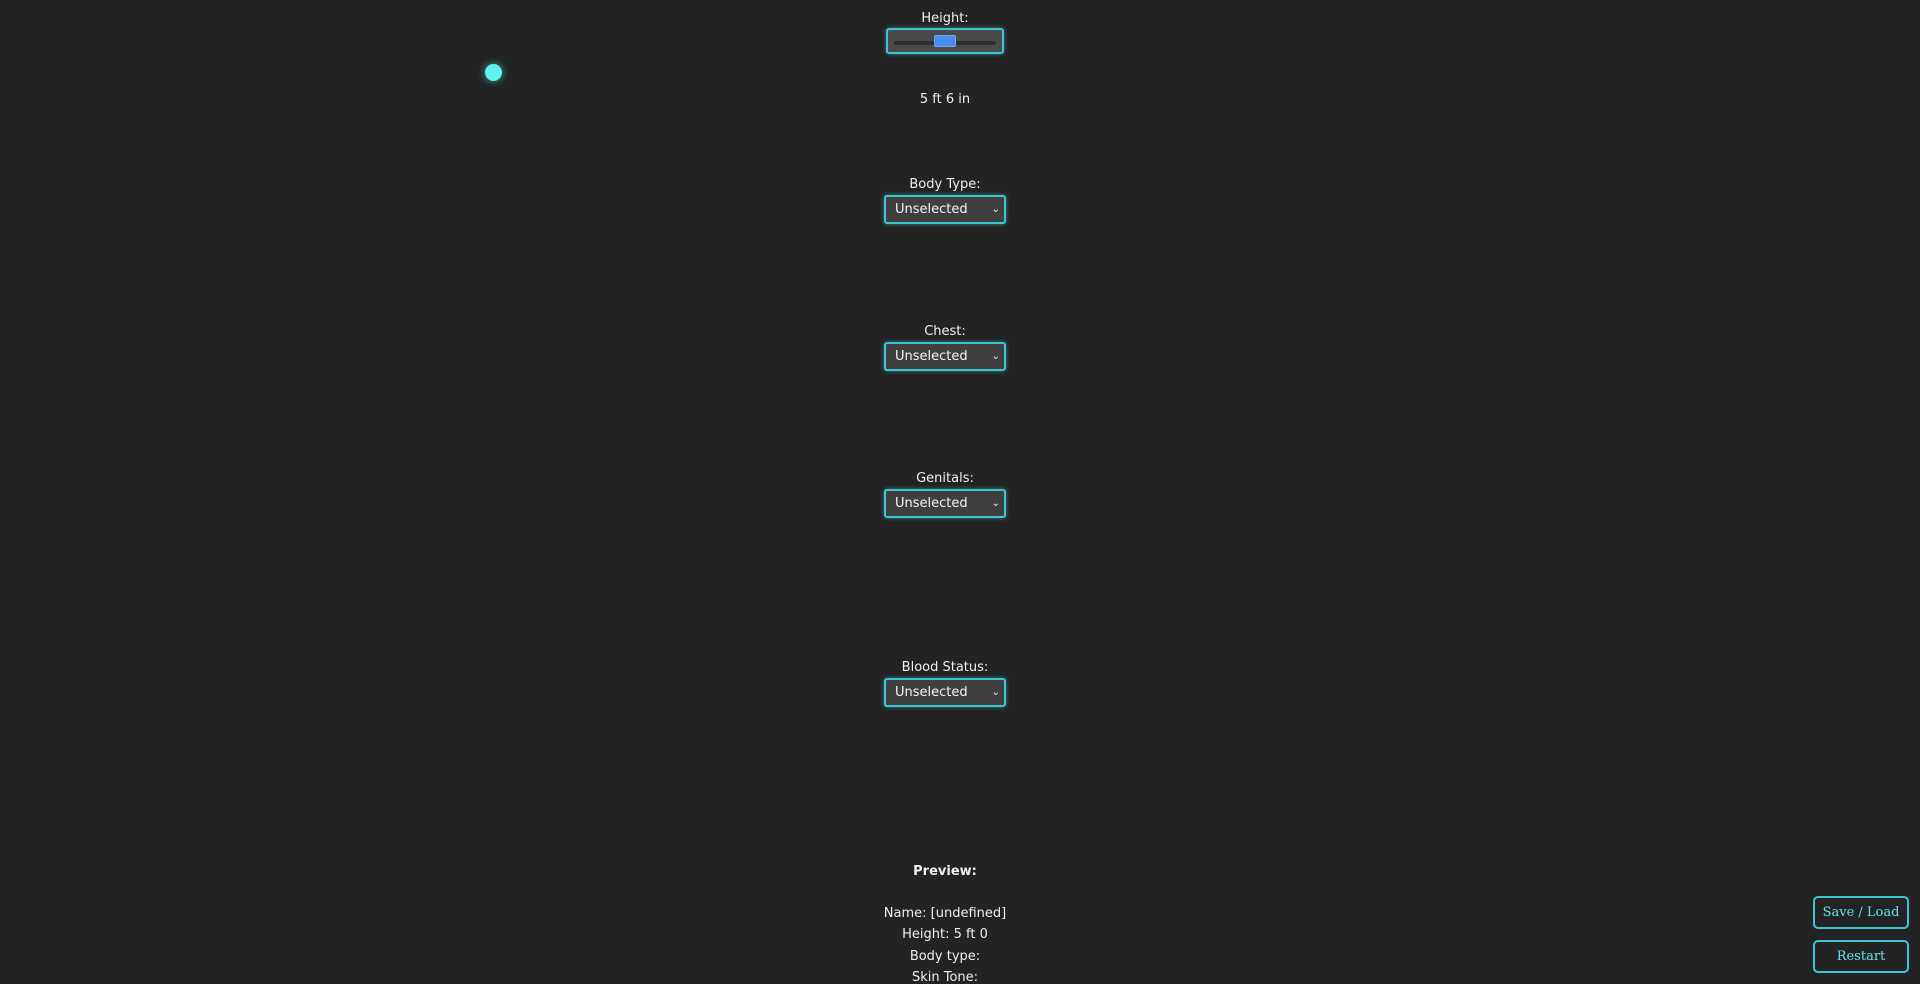 This screenshot has height=984, width=1920. I want to click on genitals-label: Genitals:, so click(945, 478).